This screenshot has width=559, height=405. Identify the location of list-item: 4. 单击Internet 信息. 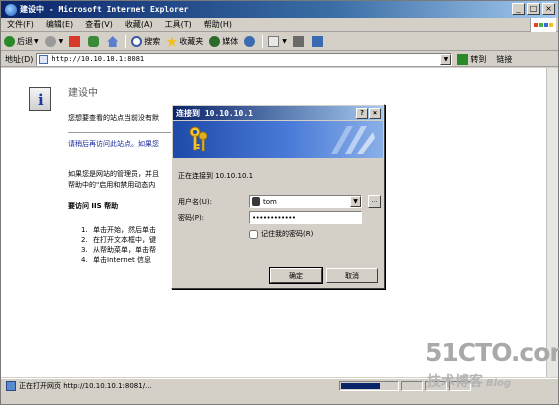
(116, 260).